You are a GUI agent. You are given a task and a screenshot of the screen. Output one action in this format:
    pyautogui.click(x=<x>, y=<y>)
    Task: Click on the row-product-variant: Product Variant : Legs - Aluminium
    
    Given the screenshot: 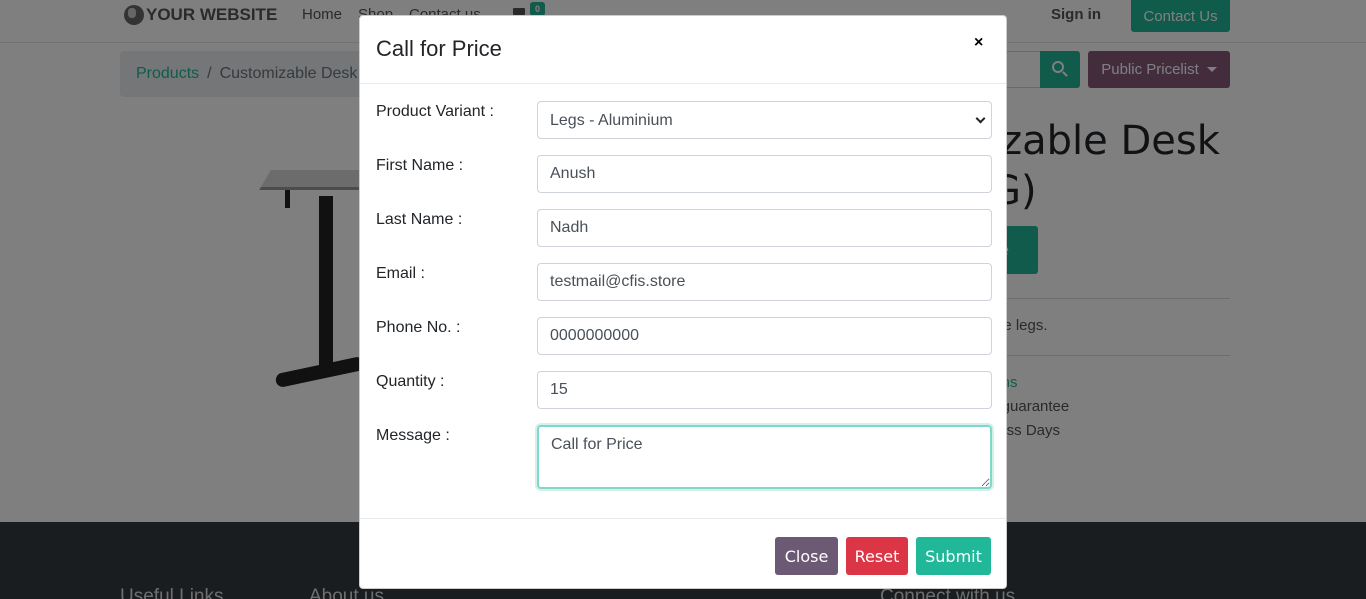 What is the action you would take?
    pyautogui.click(x=683, y=121)
    